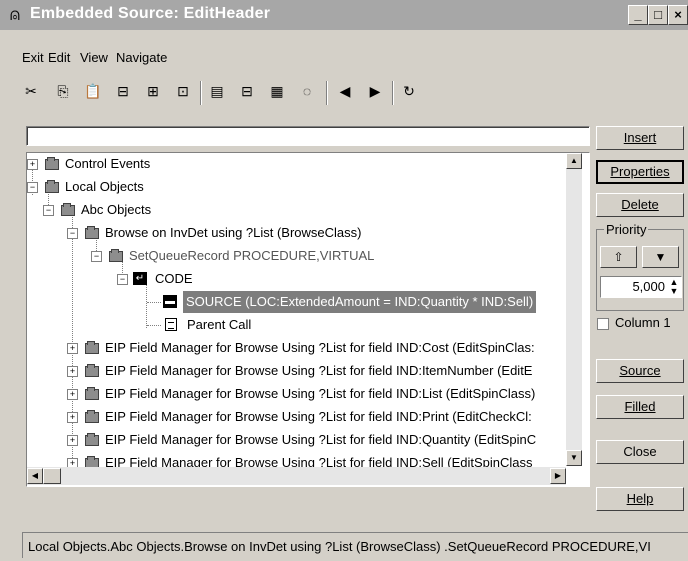 This screenshot has height=561, width=688. I want to click on menu-navigate: Navigate, so click(141, 57).